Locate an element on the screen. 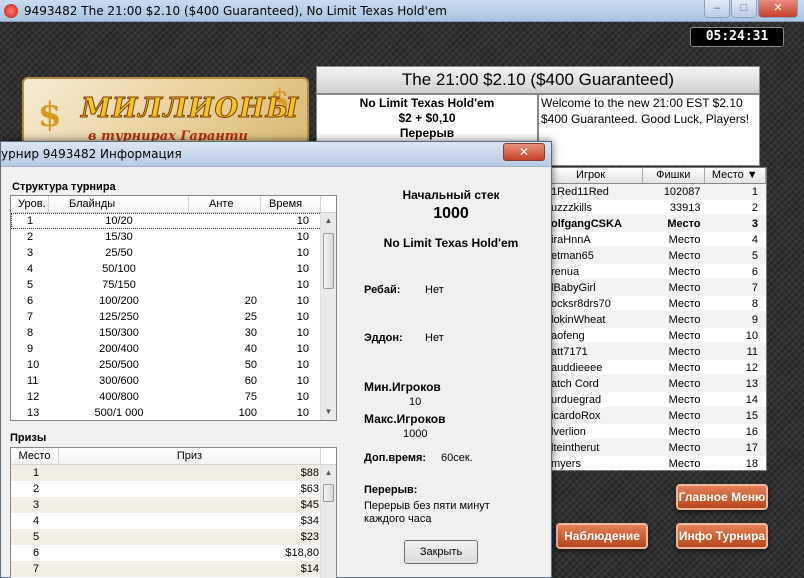  player-place: 3 is located at coordinates (754, 224).